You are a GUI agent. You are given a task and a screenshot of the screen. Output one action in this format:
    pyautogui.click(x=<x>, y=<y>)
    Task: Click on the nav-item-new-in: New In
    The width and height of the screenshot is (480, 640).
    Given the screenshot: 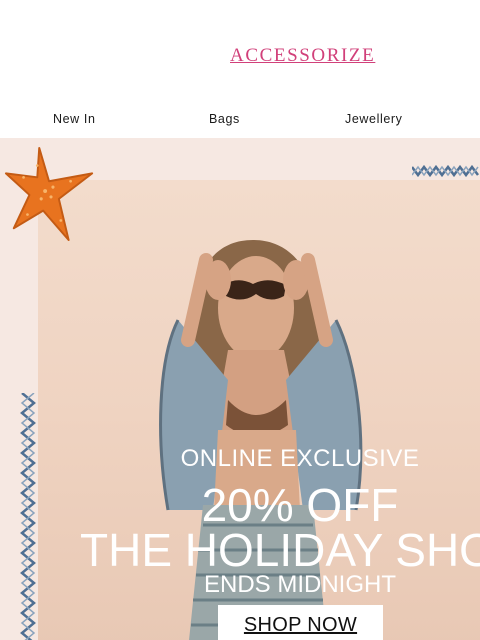 What is the action you would take?
    pyautogui.click(x=74, y=119)
    